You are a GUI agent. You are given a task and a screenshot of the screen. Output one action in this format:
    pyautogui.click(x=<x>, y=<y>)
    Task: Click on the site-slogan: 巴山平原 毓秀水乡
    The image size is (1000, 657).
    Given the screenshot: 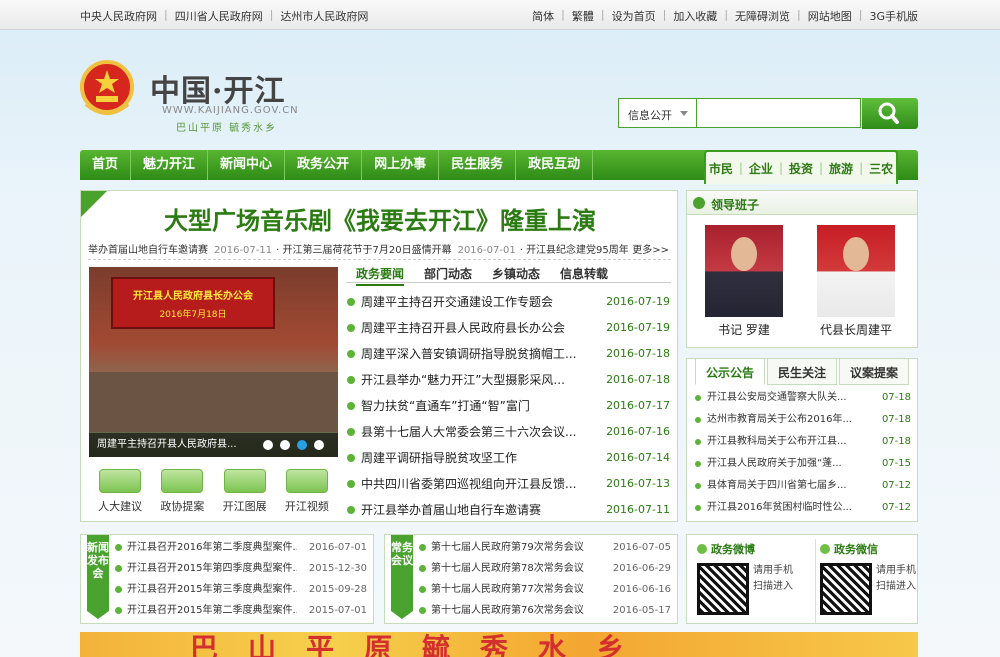 What is the action you would take?
    pyautogui.click(x=227, y=128)
    